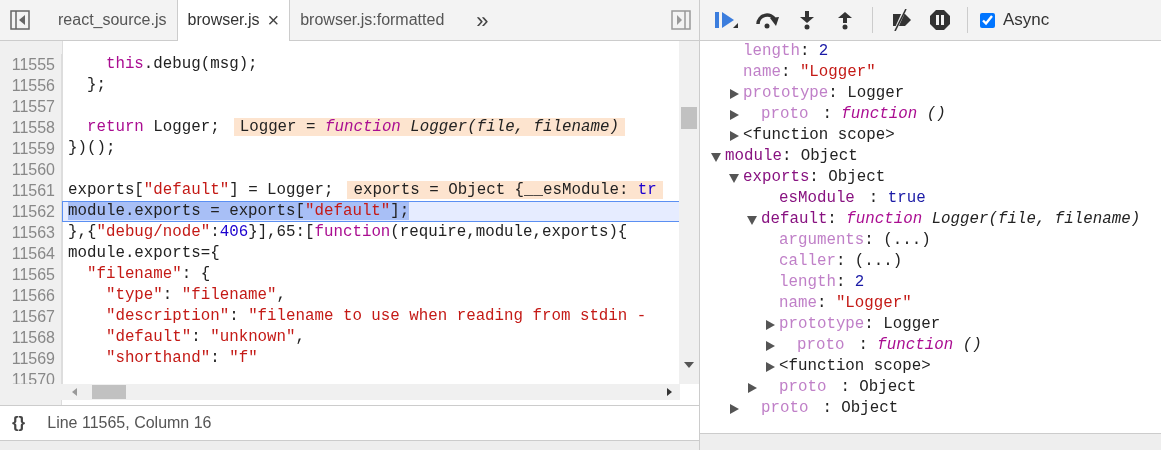 The width and height of the screenshot is (1161, 450). I want to click on scope-property: caller: (...), so click(841, 261).